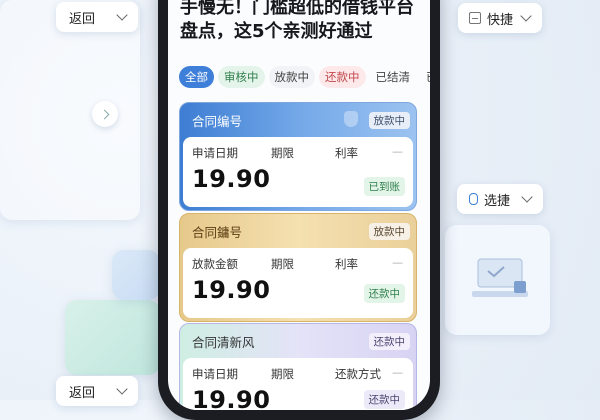 The image size is (600, 420). What do you see at coordinates (358, 374) in the screenshot?
I see `label-repay-method: 还款方式` at bounding box center [358, 374].